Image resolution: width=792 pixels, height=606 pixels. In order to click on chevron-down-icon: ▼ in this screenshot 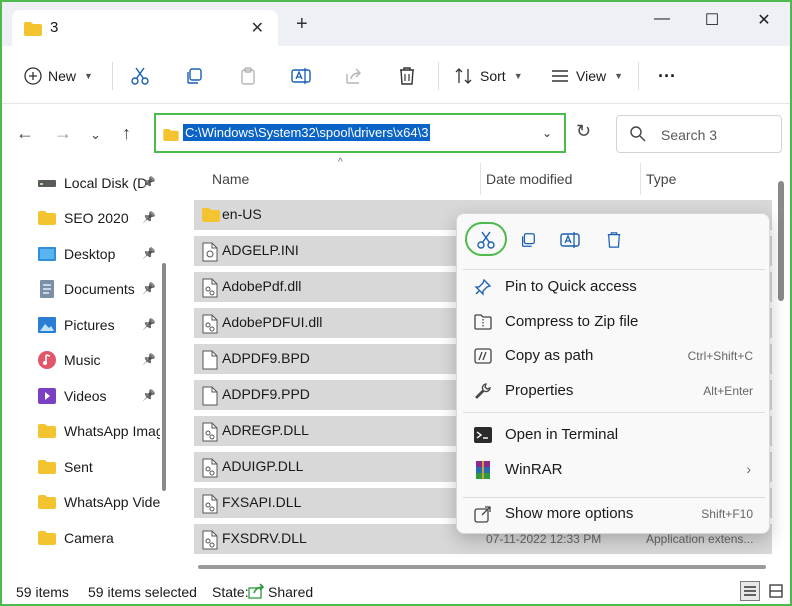, I will do `click(518, 76)`.